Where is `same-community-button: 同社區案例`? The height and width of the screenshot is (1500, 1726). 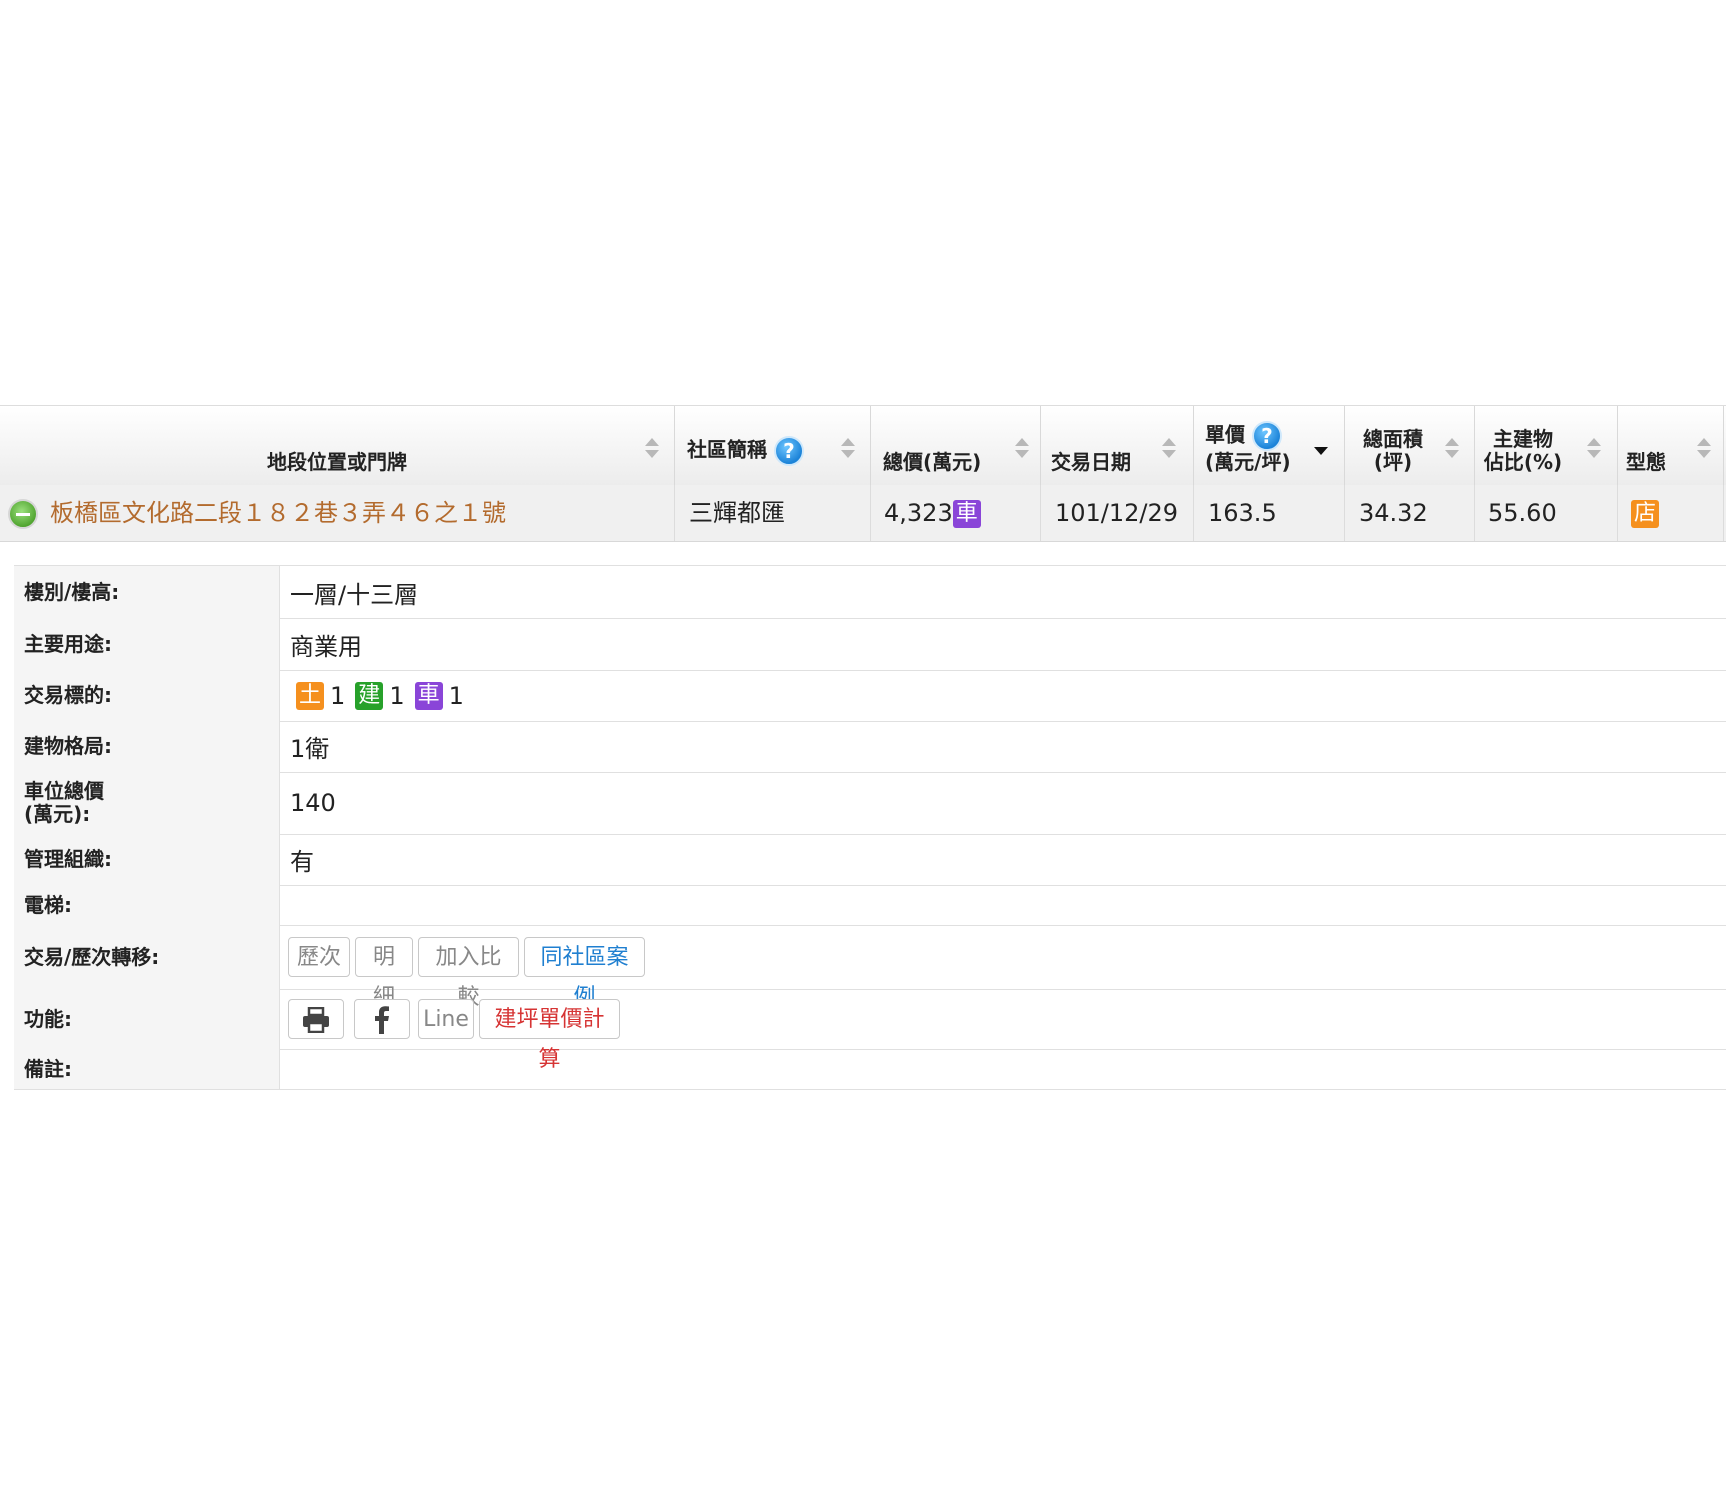
same-community-button: 同社區案例 is located at coordinates (584, 973).